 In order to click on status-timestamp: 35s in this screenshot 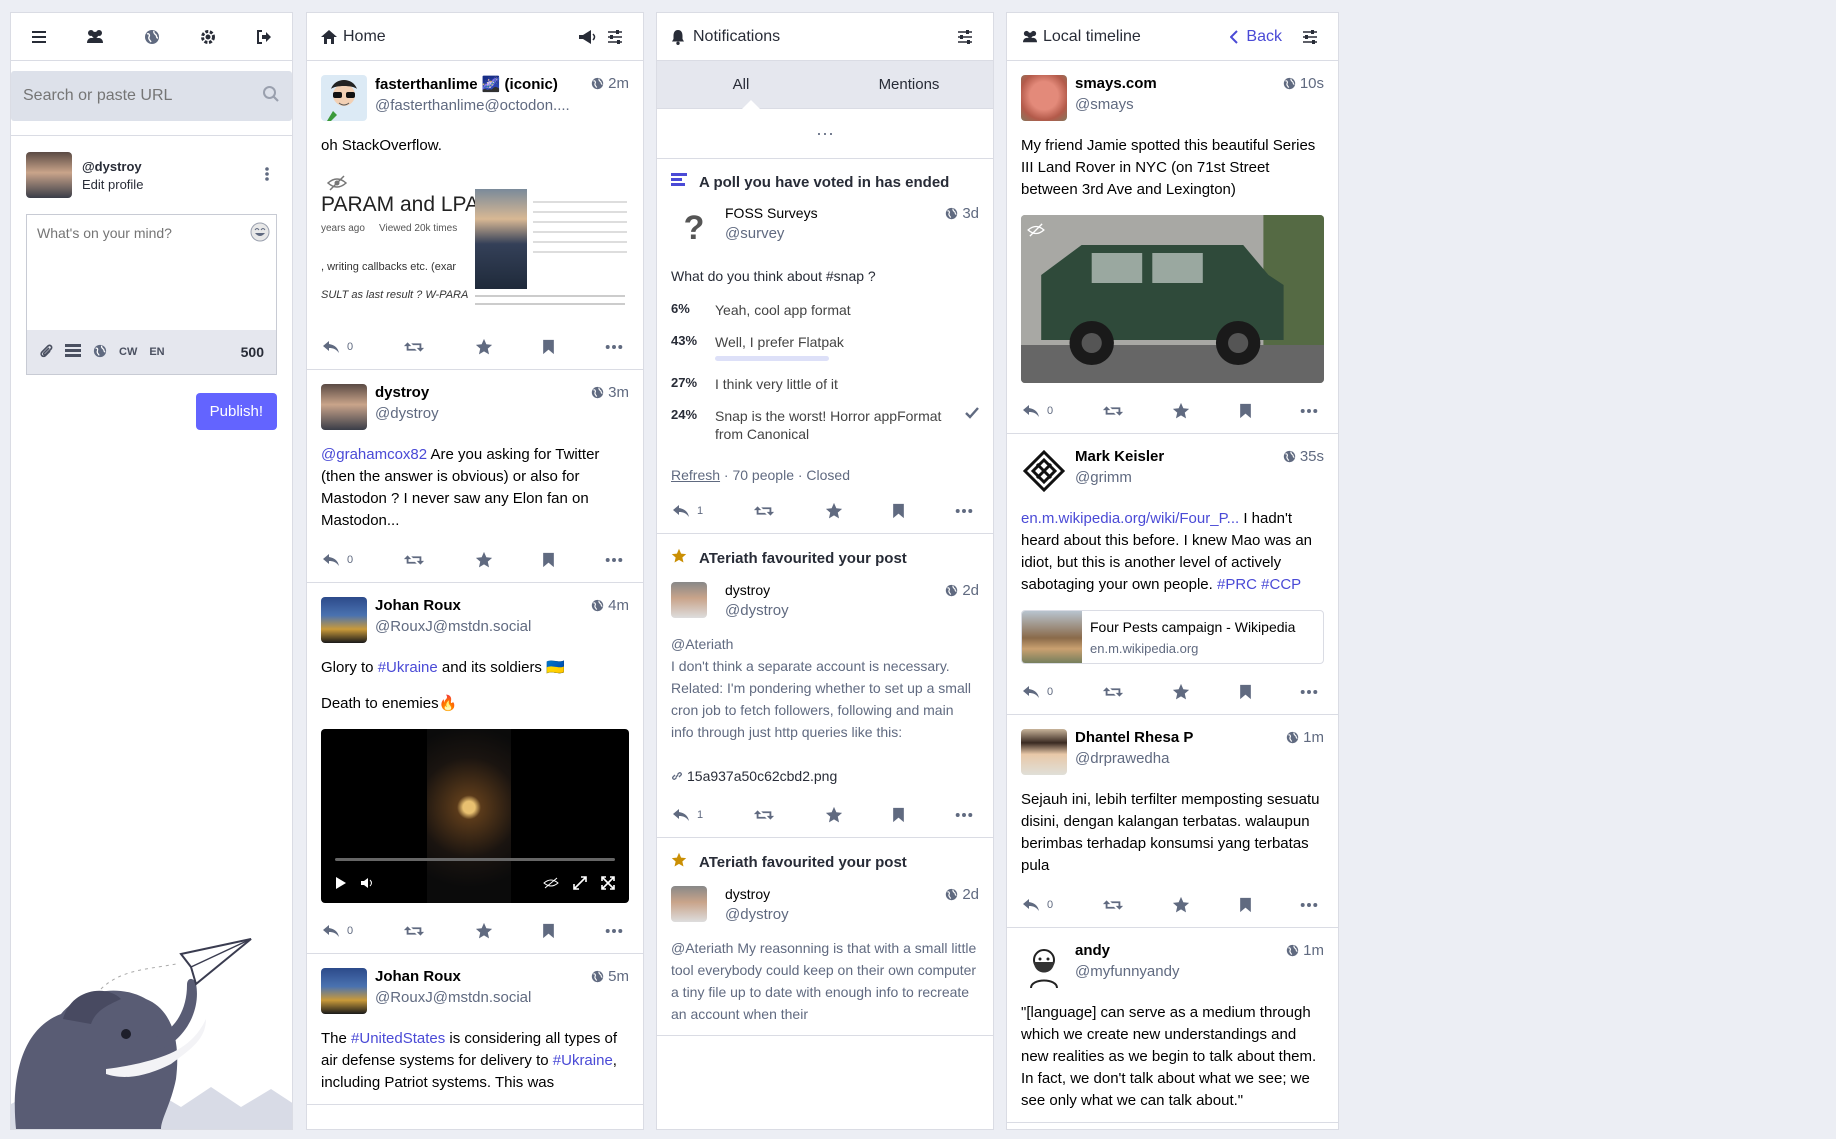, I will do `click(1303, 456)`.